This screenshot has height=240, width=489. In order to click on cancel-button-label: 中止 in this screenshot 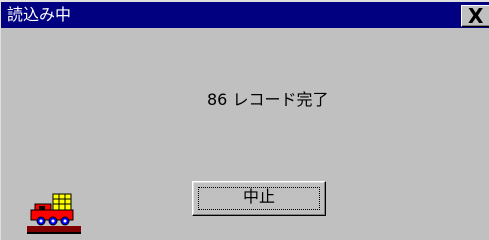, I will do `click(258, 196)`.